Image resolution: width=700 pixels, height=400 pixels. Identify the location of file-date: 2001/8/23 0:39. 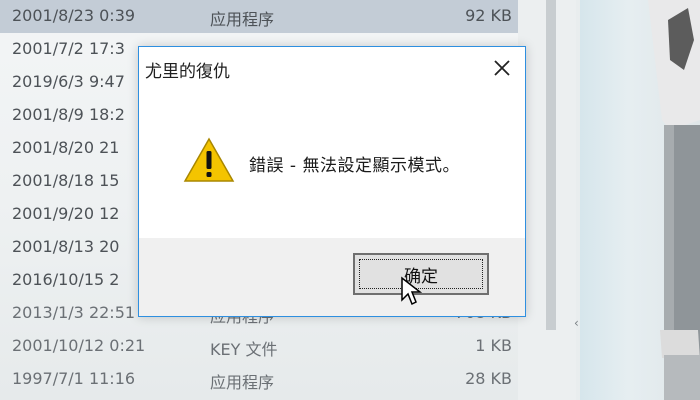
(74, 15).